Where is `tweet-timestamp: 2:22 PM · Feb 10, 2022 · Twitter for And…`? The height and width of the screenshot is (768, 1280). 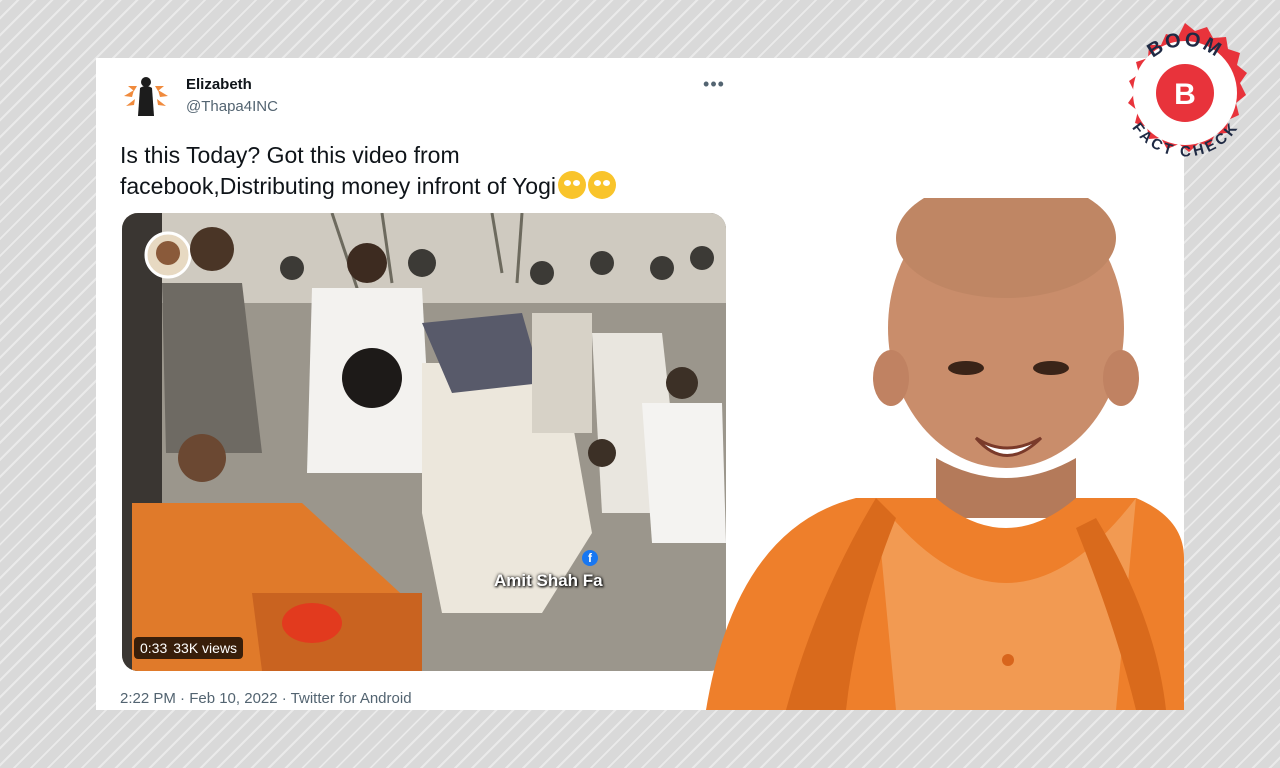
tweet-timestamp: 2:22 PM · Feb 10, 2022 · Twitter for And… is located at coordinates (266, 698).